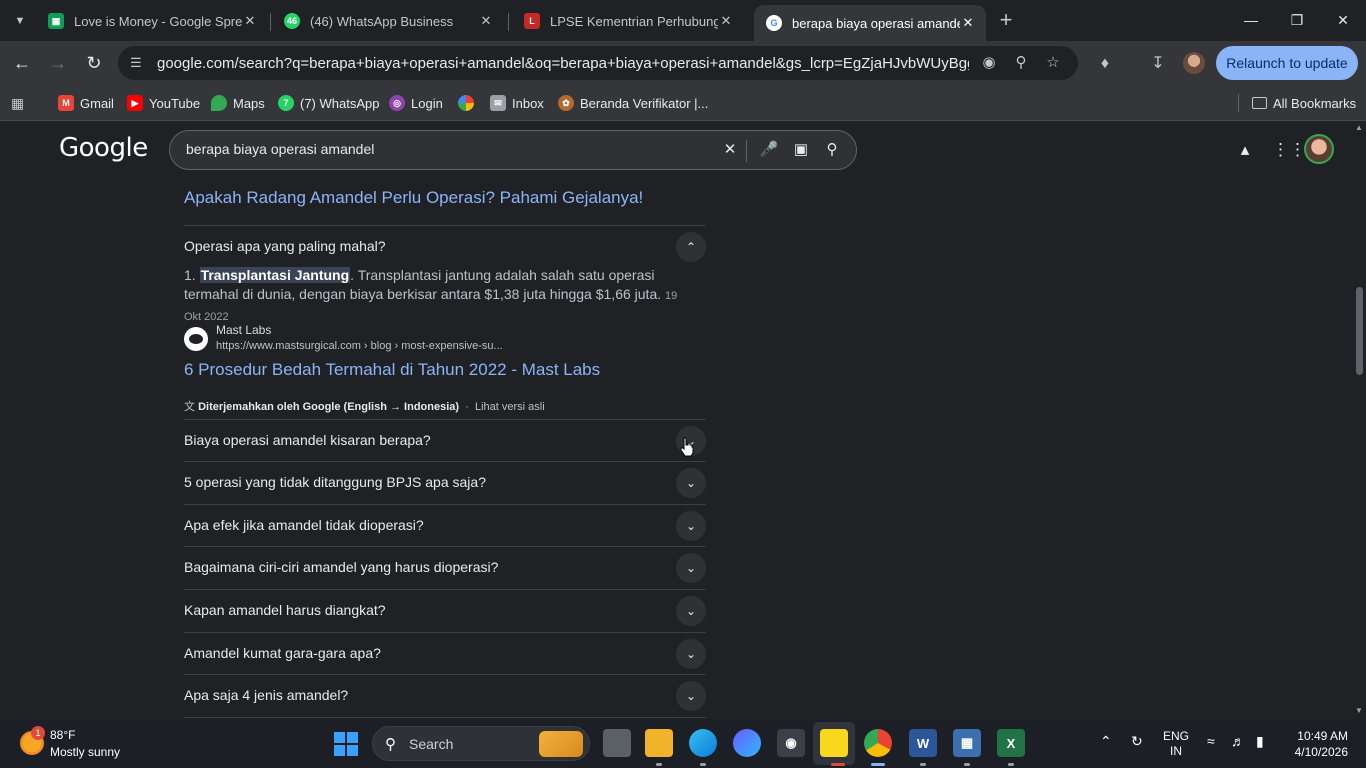 This screenshot has width=1366, height=768. Describe the element at coordinates (517, 103) in the screenshot. I see `bookmark-inbox: ✉ Inbox` at that location.